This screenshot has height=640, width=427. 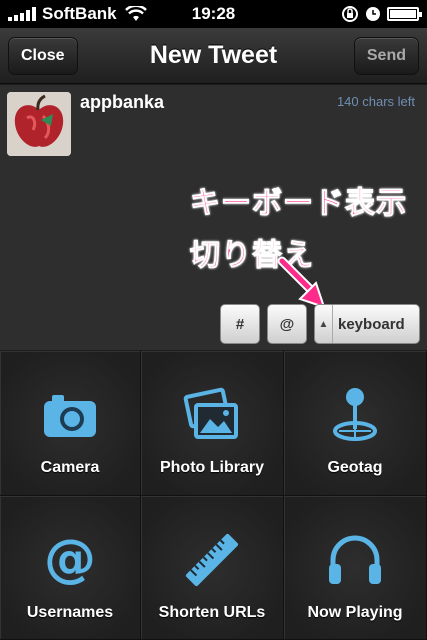 What do you see at coordinates (386, 56) in the screenshot?
I see `send-button: Send` at bounding box center [386, 56].